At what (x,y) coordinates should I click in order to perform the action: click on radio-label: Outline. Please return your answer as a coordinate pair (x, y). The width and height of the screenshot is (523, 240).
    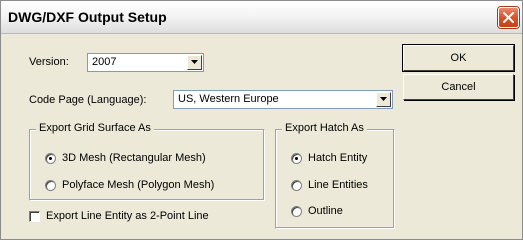
    Looking at the image, I should click on (325, 211).